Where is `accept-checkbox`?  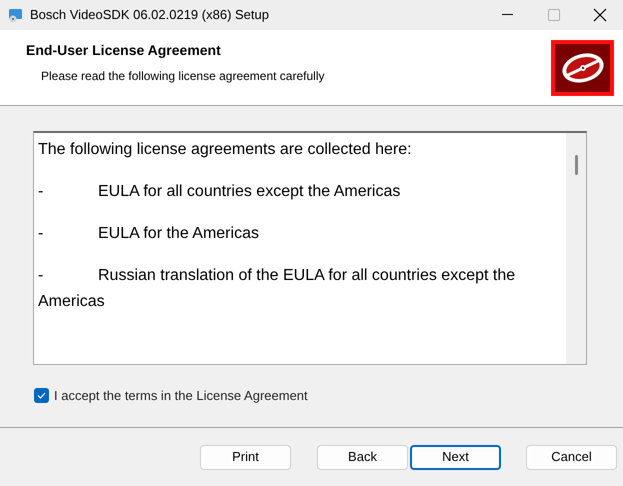 accept-checkbox is located at coordinates (41, 396).